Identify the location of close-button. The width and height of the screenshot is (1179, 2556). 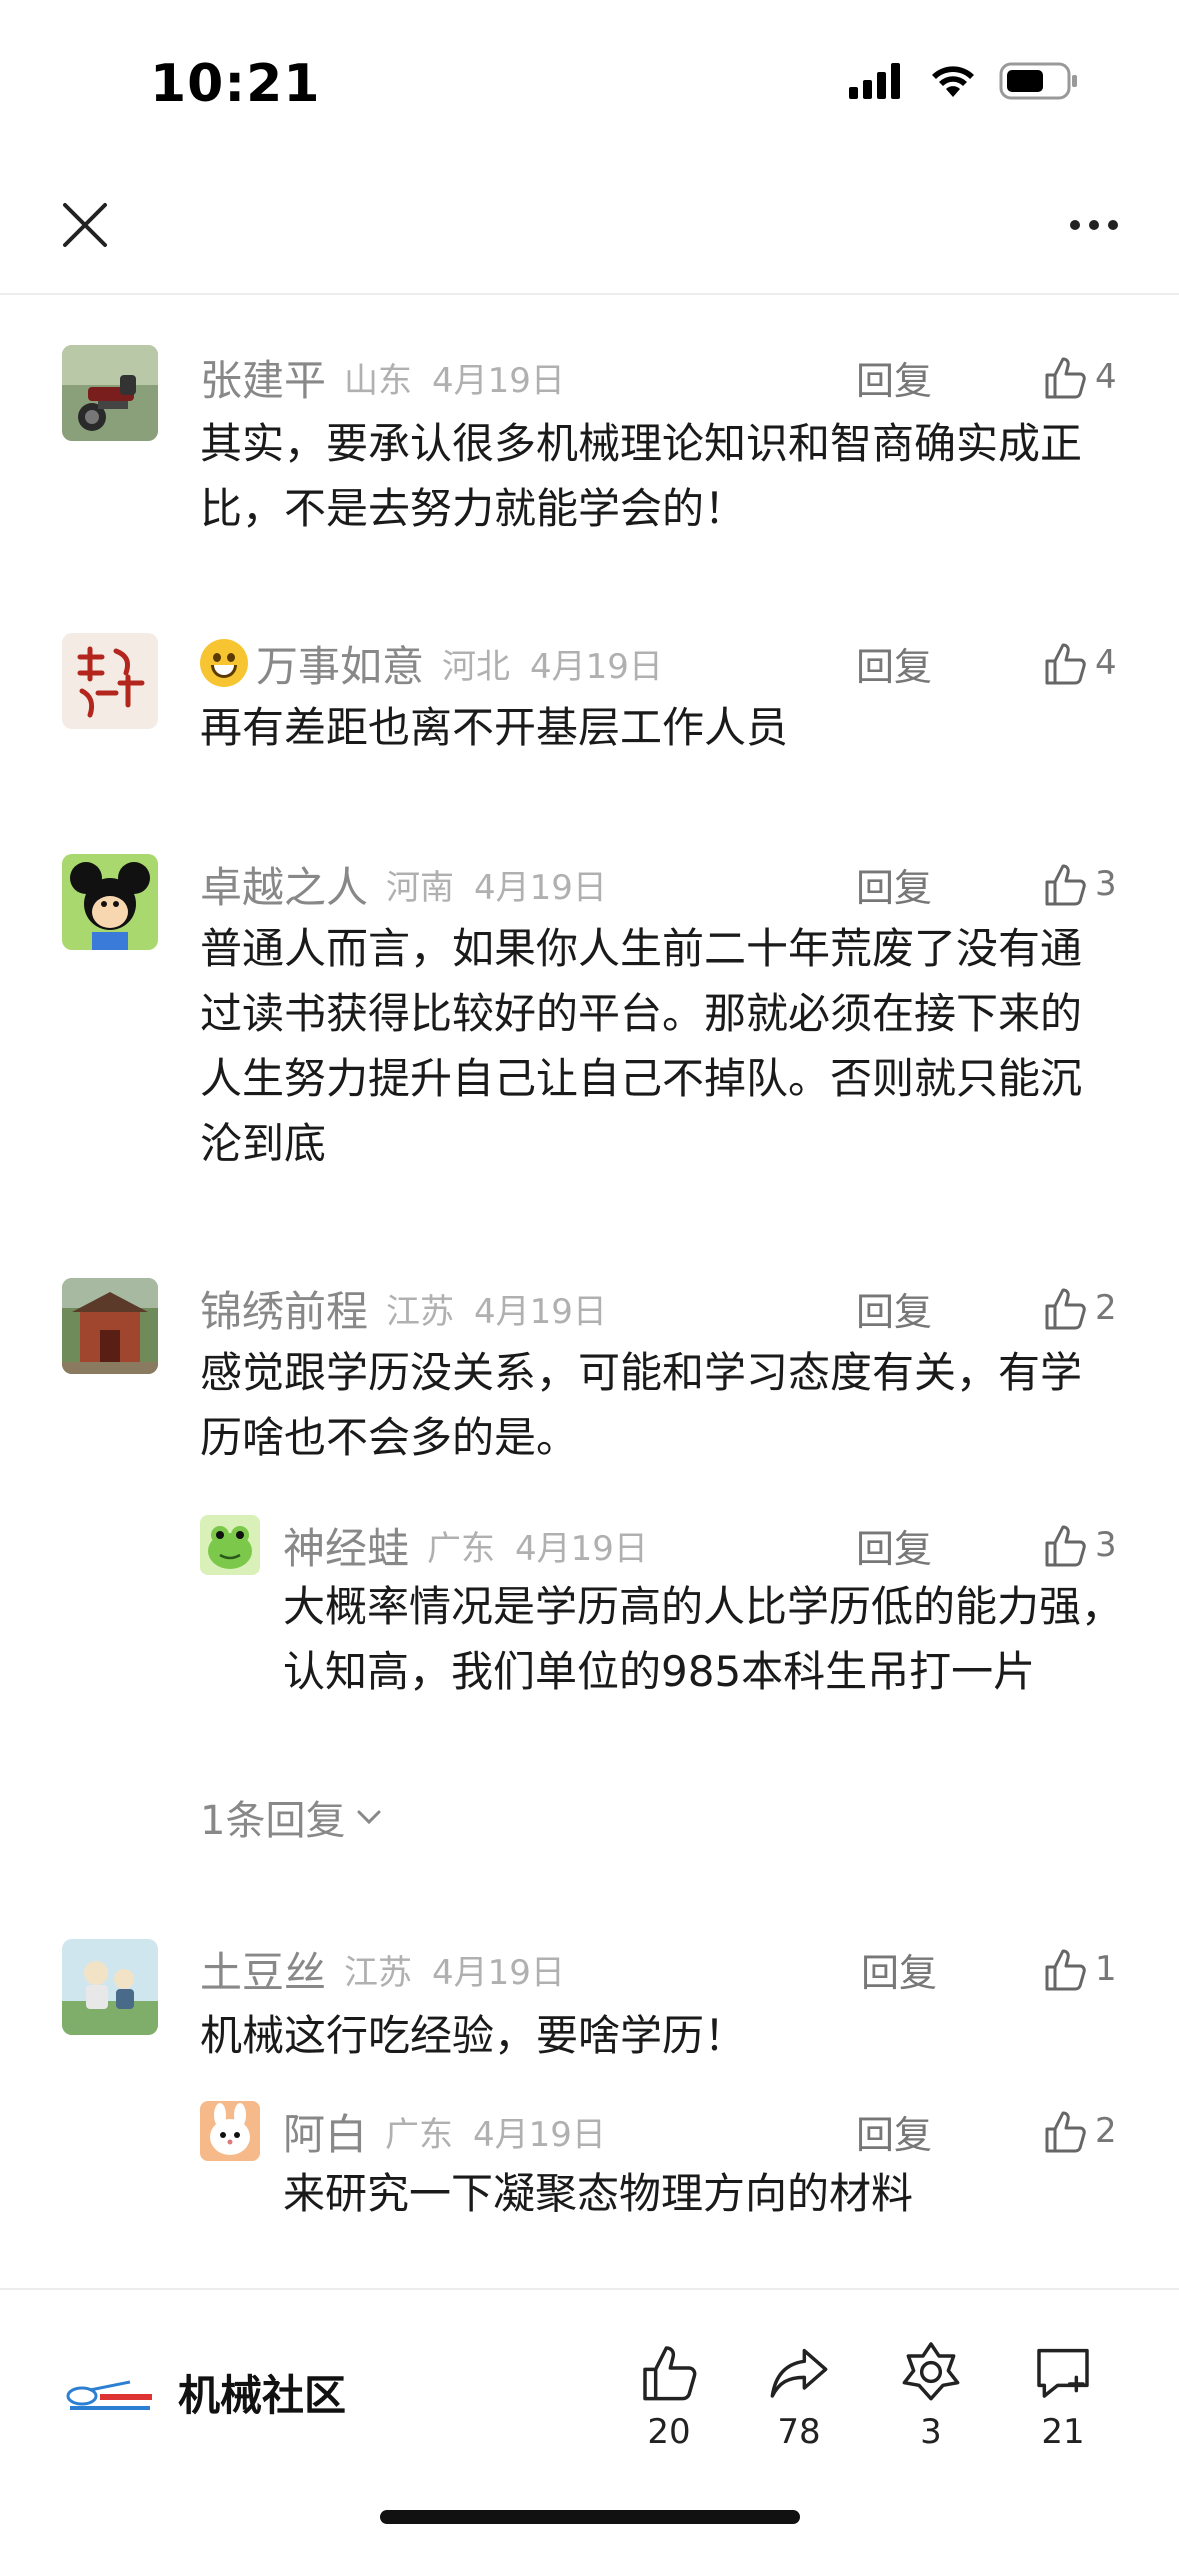
(85, 225).